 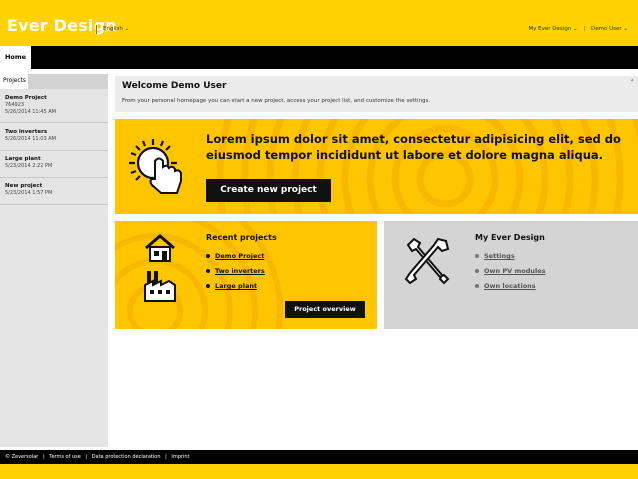 What do you see at coordinates (174, 86) in the screenshot?
I see `page-title: Welcome Demo User` at bounding box center [174, 86].